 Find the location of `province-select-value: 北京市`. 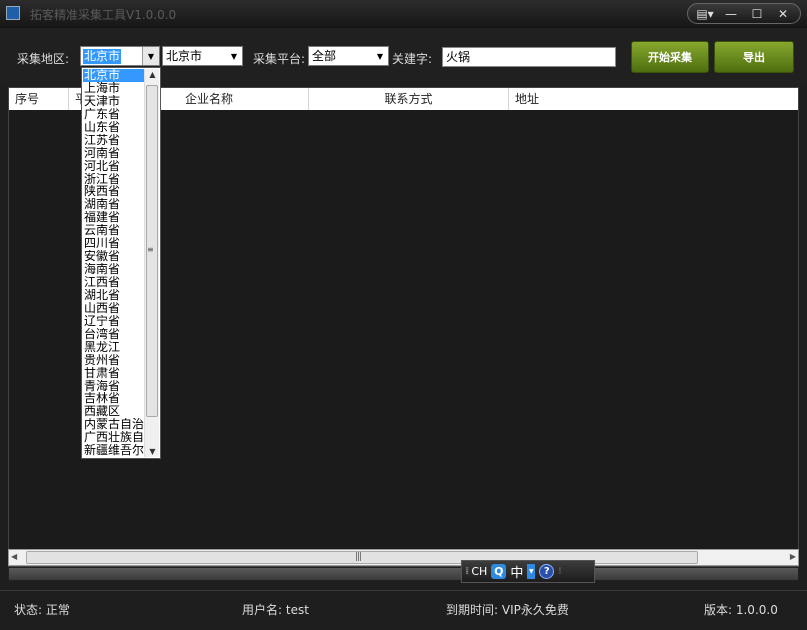

province-select-value: 北京市 is located at coordinates (102, 56).